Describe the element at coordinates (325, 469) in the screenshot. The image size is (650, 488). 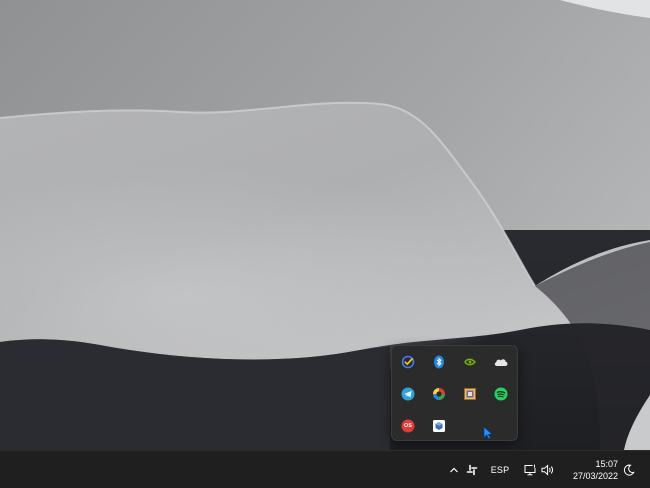
I see `taskbar: ESP 15:07 27/03/2022` at that location.